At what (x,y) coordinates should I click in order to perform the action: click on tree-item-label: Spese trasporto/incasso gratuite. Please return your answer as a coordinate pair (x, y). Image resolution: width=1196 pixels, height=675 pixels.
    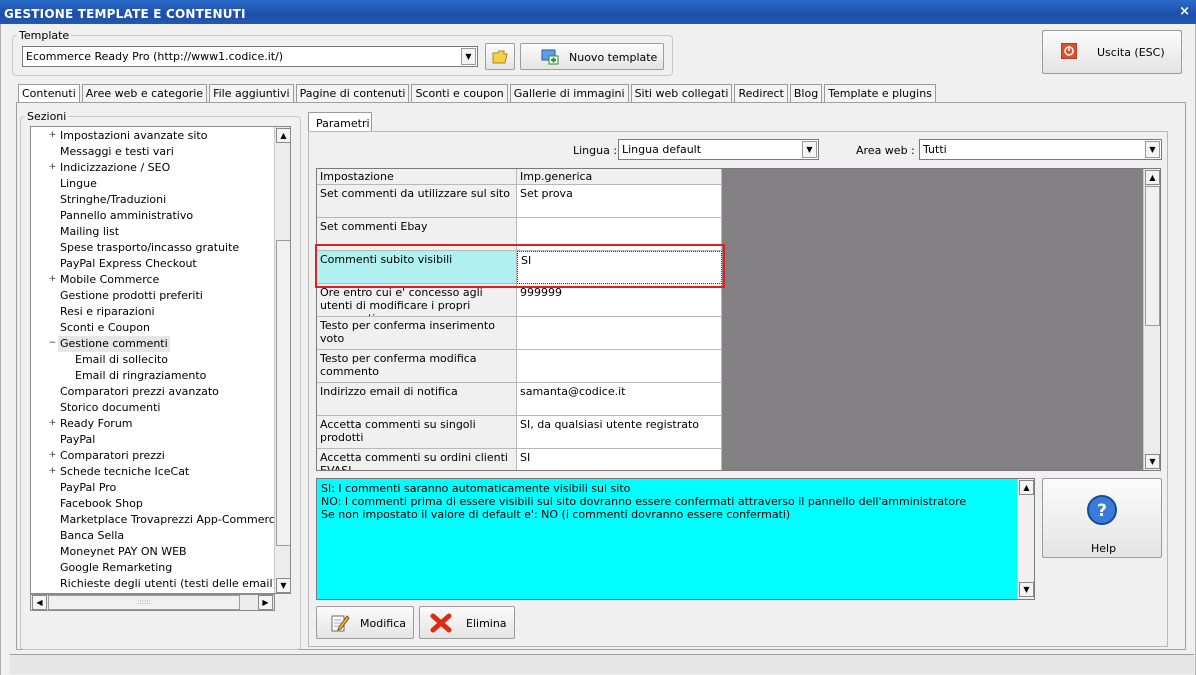
    Looking at the image, I should click on (150, 247).